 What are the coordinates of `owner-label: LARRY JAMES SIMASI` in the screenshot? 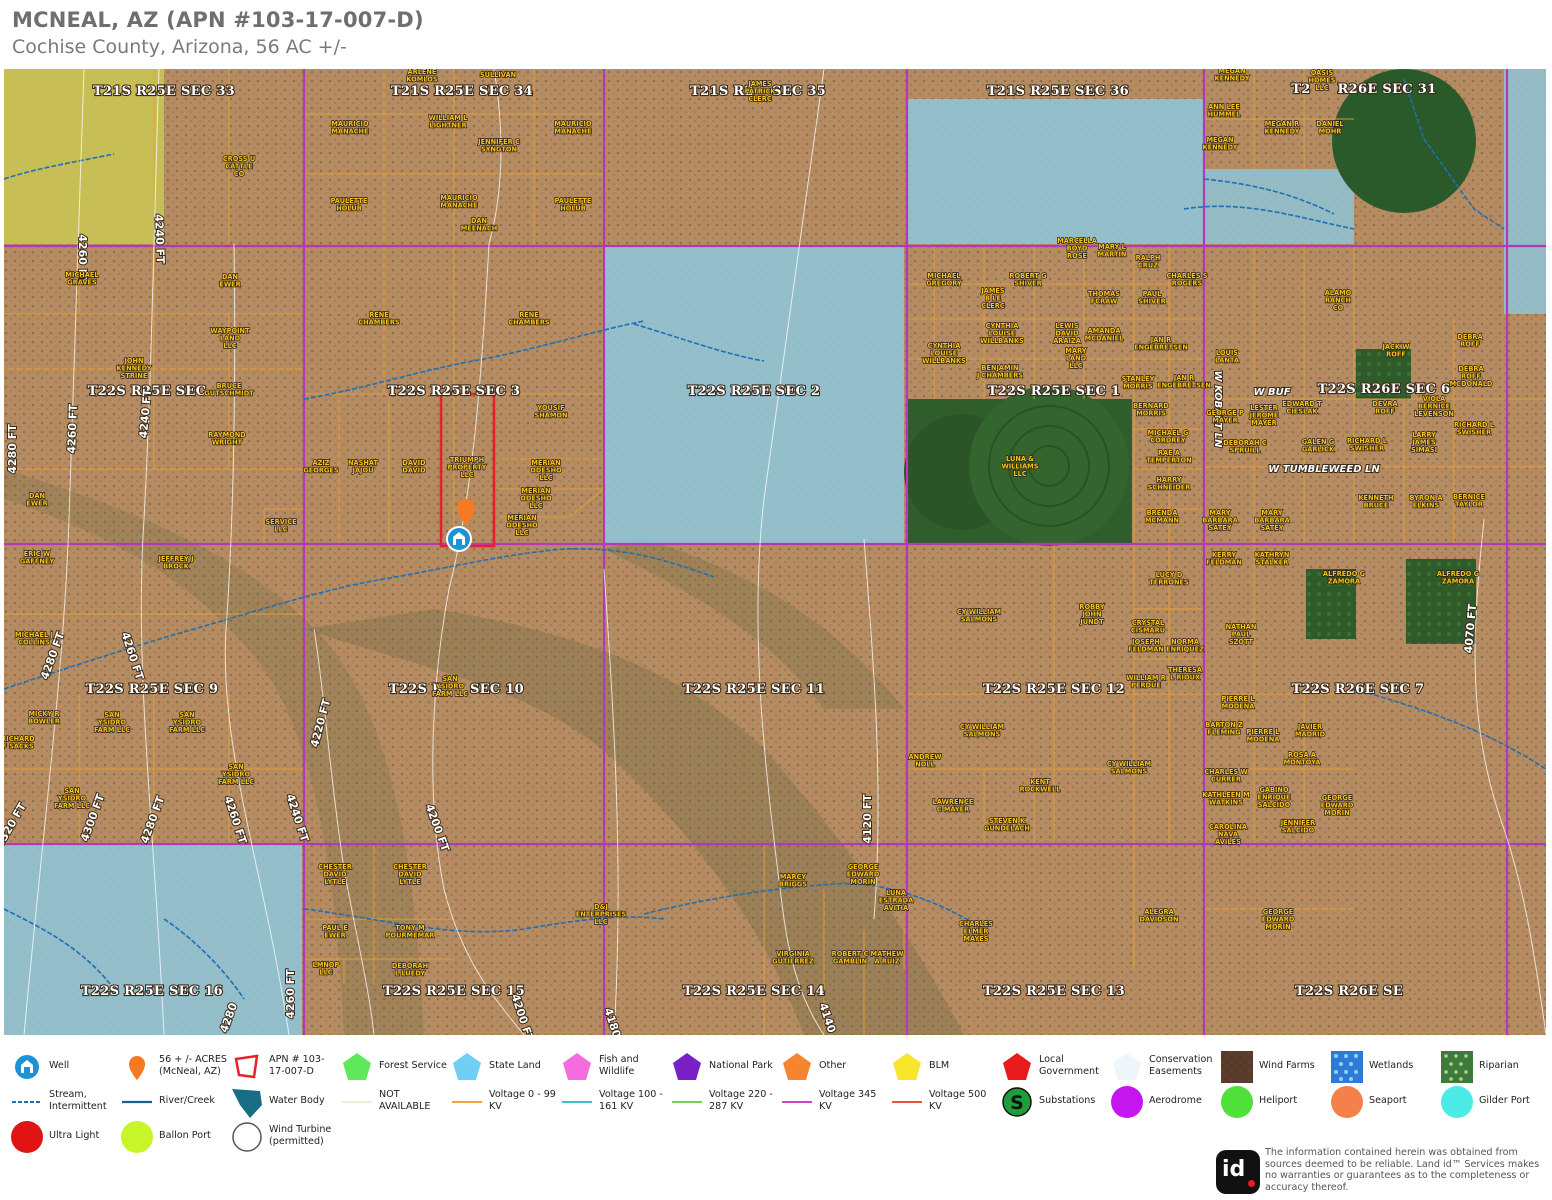 It's located at (1423, 442).